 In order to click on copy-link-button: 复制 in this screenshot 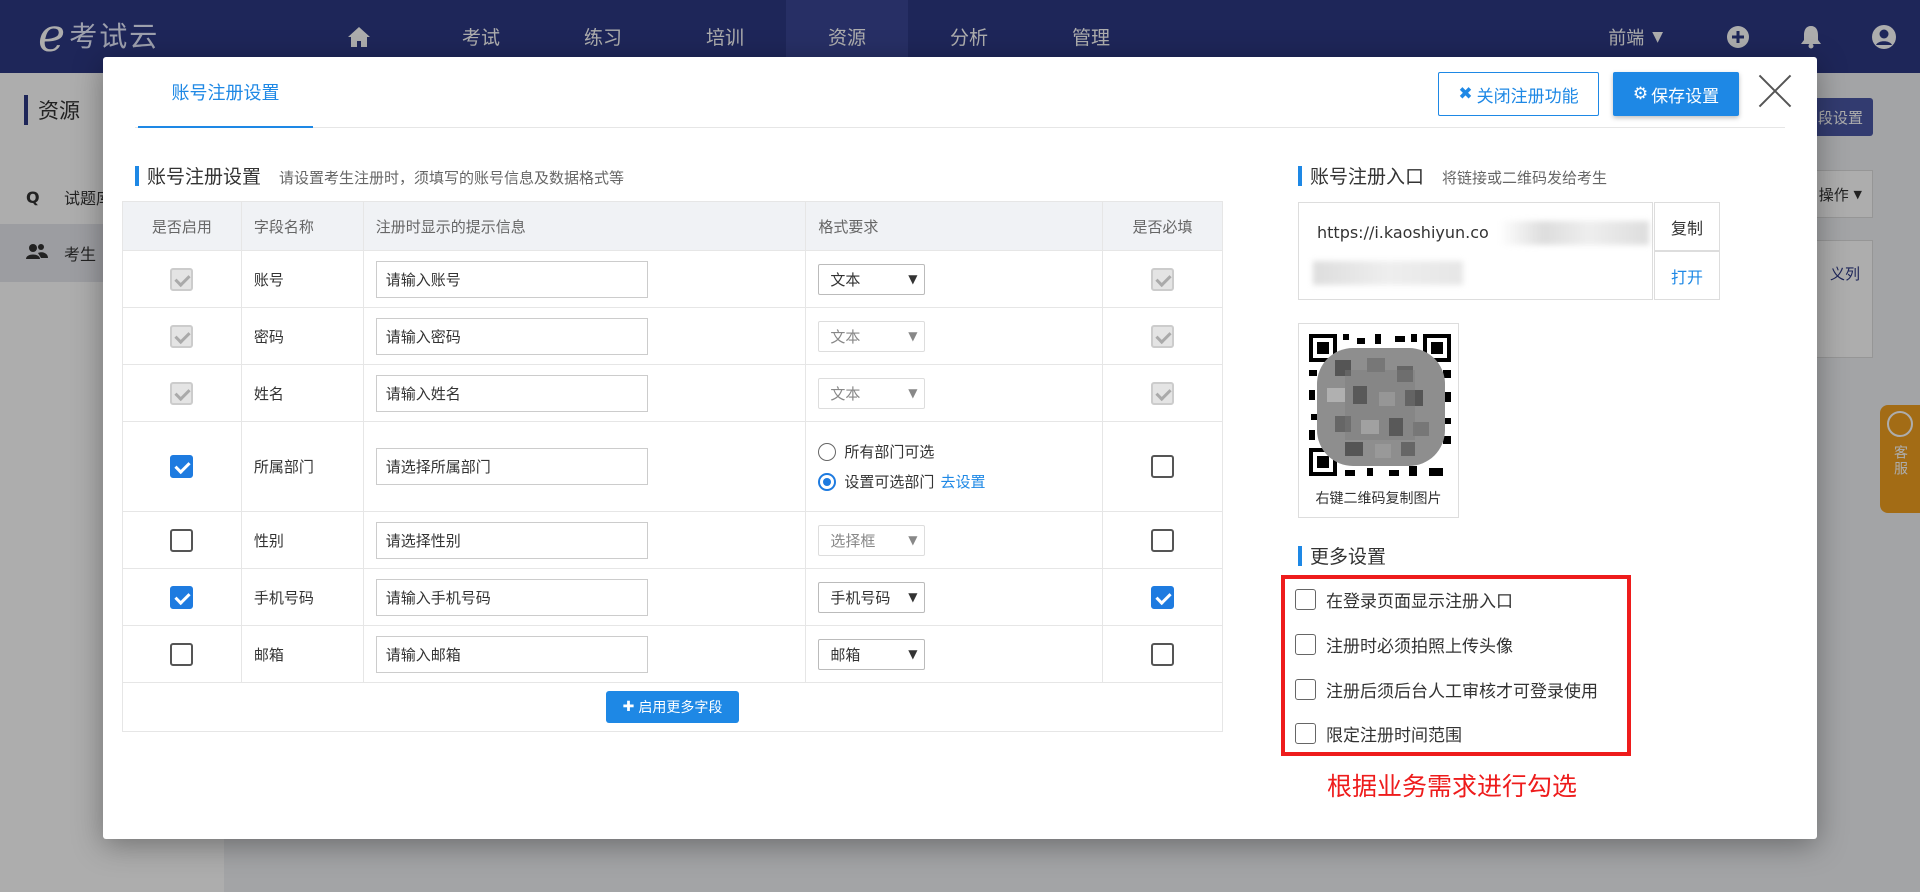, I will do `click(1687, 226)`.